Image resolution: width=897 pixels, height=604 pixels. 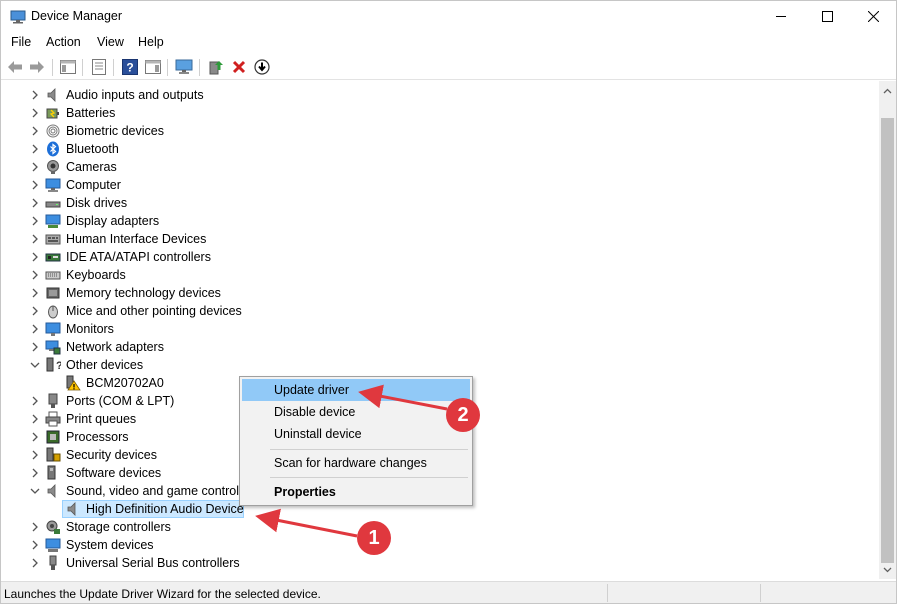 I want to click on tree-item-memory-technology-devices: Memory technology devices, so click(x=440, y=293).